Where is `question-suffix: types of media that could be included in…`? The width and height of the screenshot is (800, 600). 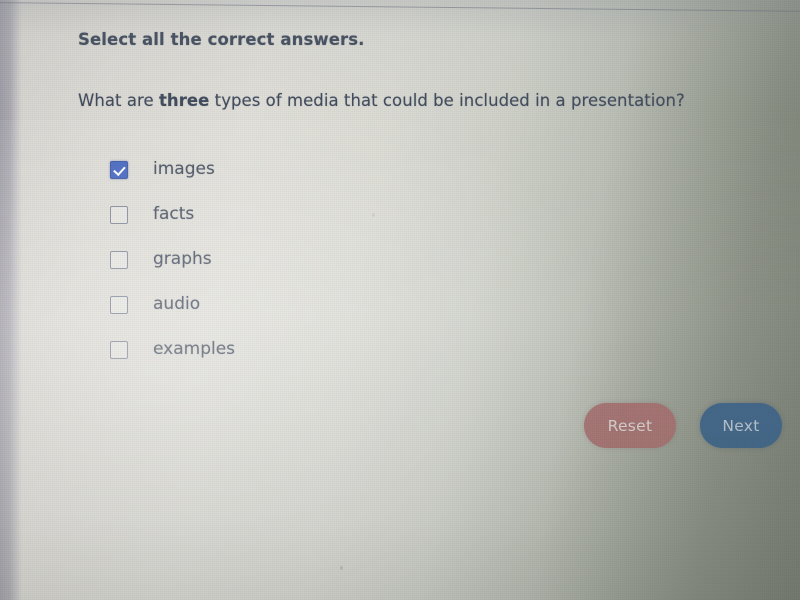
question-suffix: types of media that could be included in… is located at coordinates (447, 100).